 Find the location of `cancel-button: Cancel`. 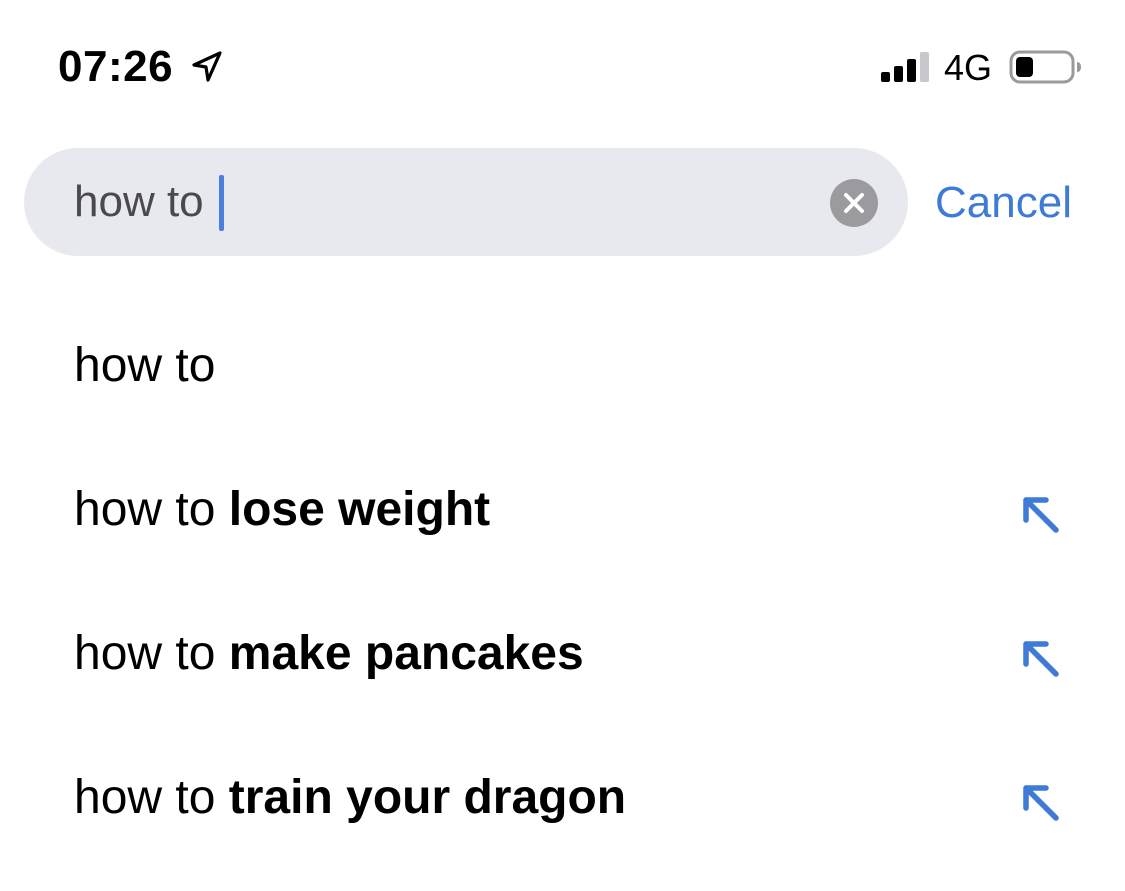

cancel-button: Cancel is located at coordinates (1003, 203).